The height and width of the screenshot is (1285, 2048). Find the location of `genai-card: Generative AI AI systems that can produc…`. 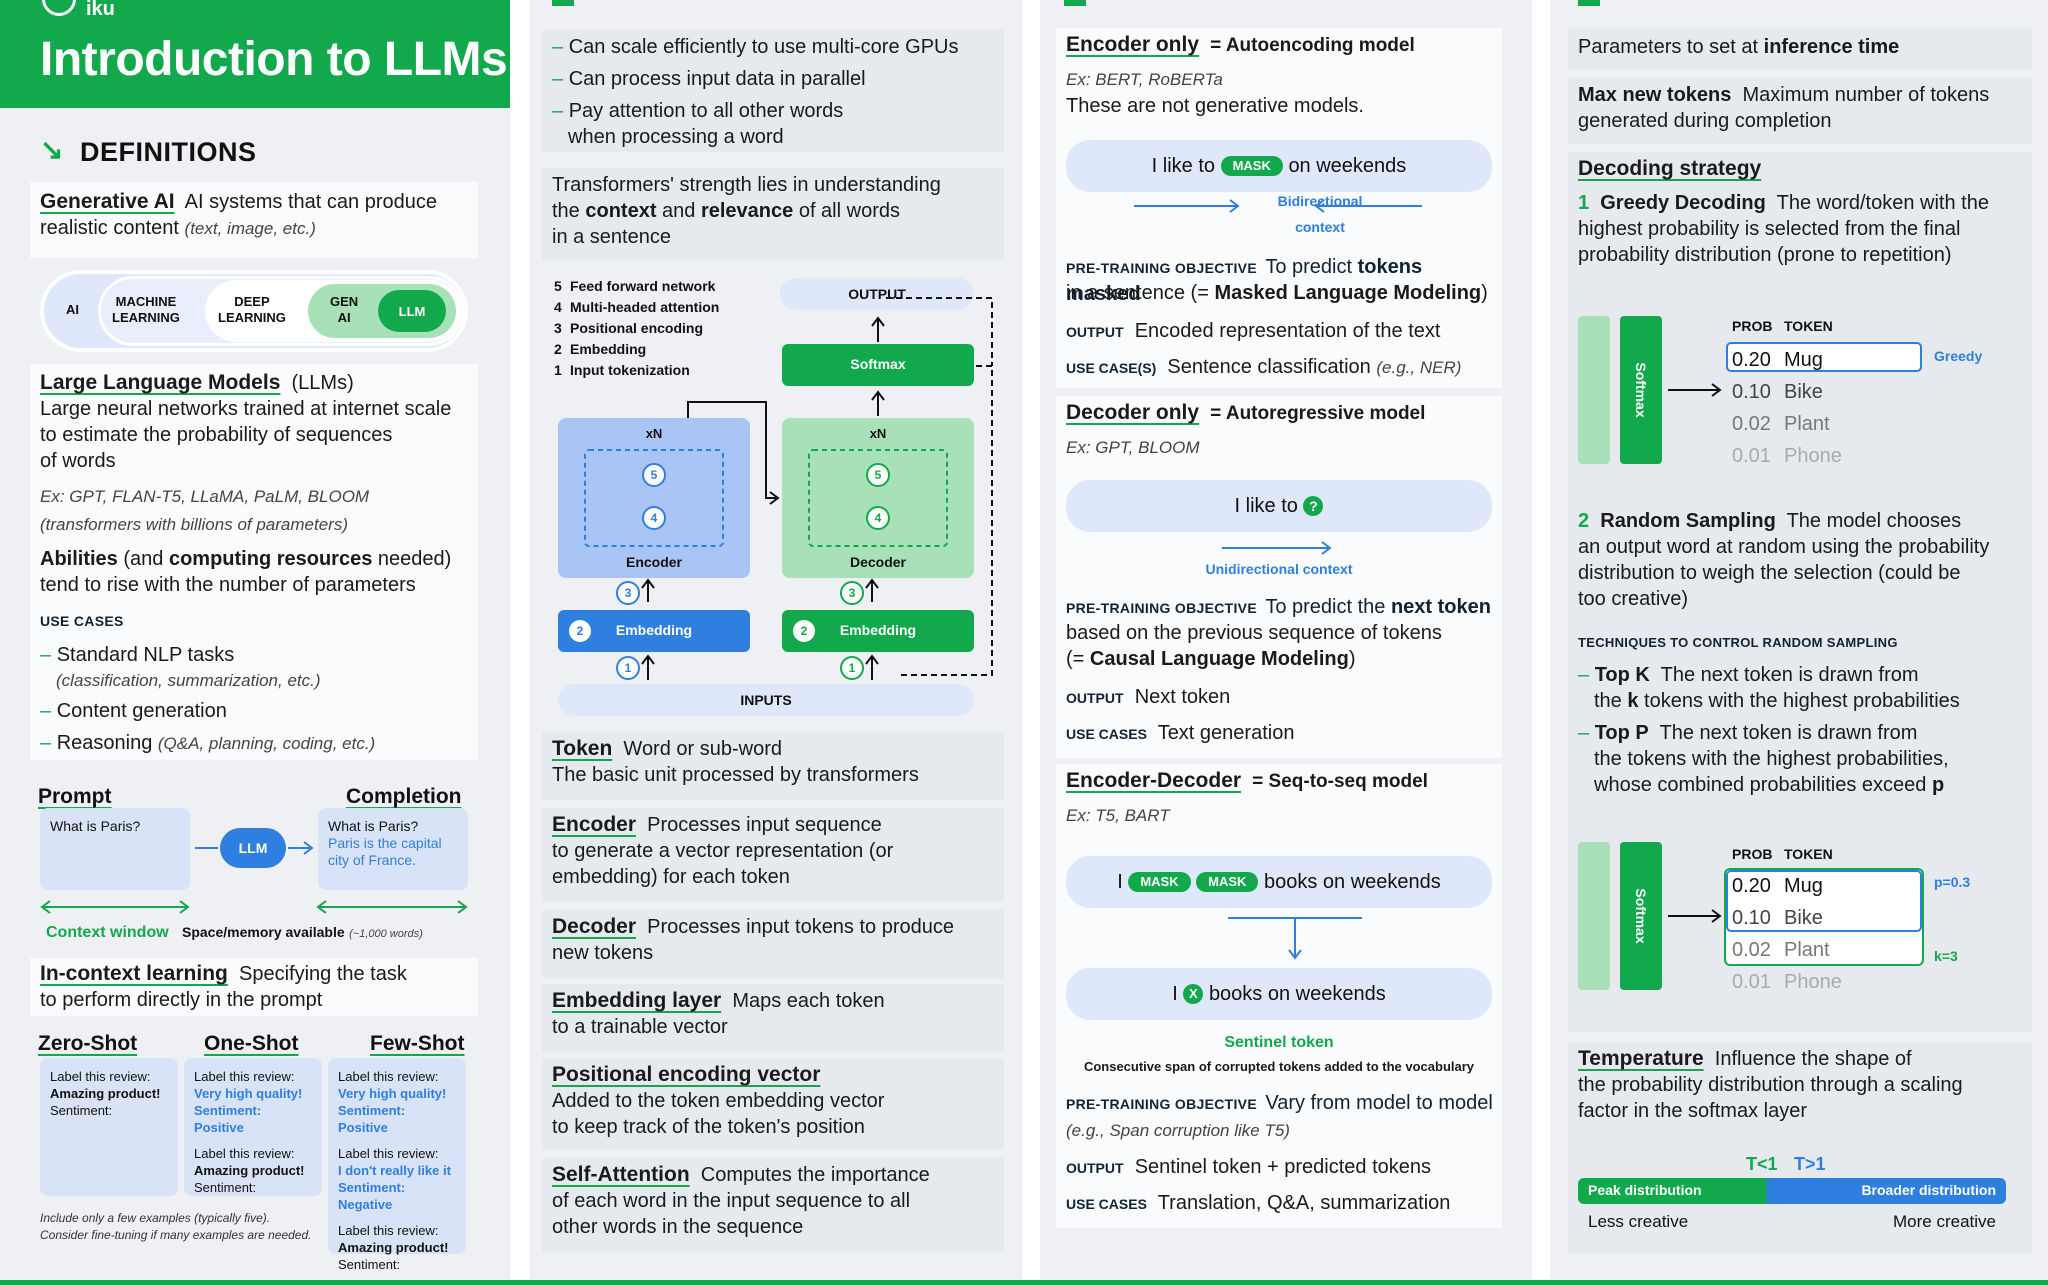

genai-card: Generative AI AI systems that can produc… is located at coordinates (254, 220).